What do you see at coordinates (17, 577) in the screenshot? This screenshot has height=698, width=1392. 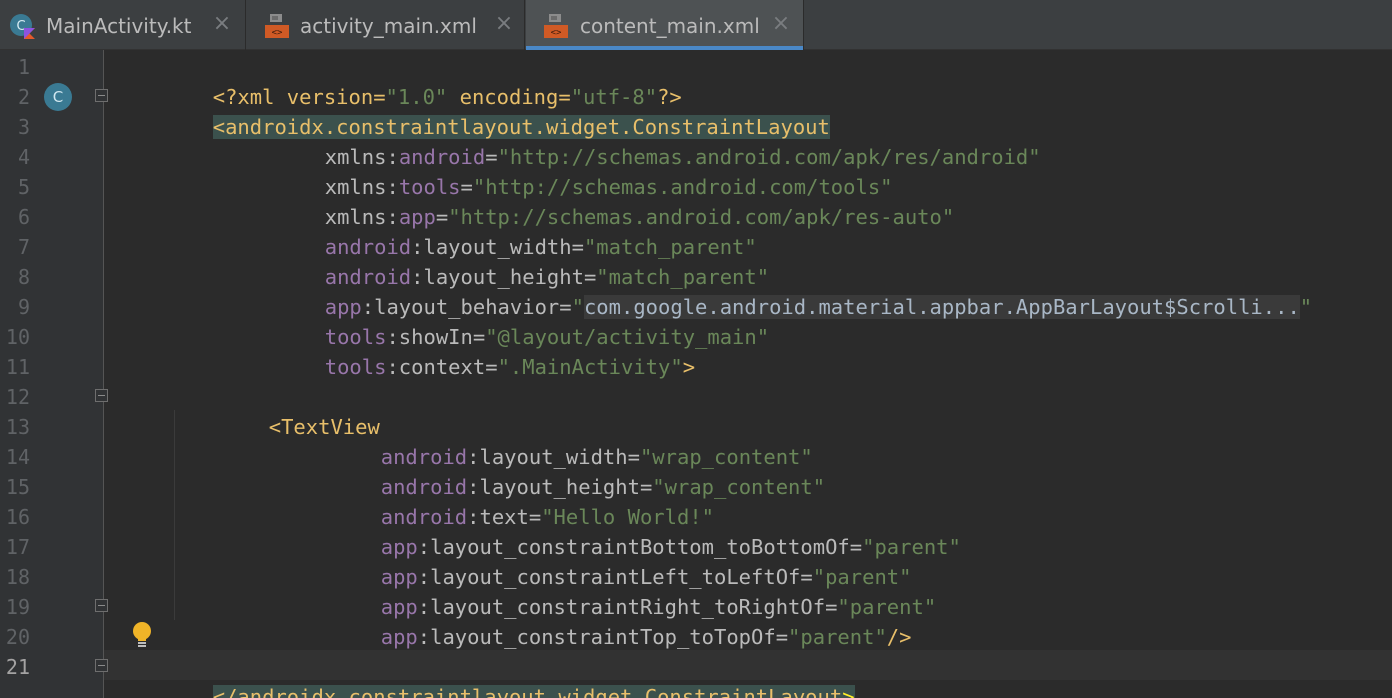 I see `line-number: 18` at bounding box center [17, 577].